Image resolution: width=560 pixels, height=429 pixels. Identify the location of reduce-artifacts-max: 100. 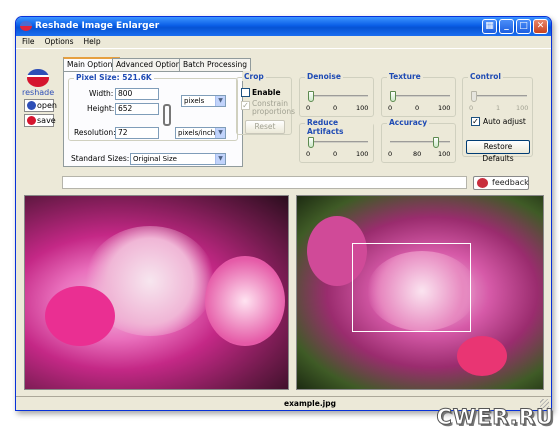
(362, 154).